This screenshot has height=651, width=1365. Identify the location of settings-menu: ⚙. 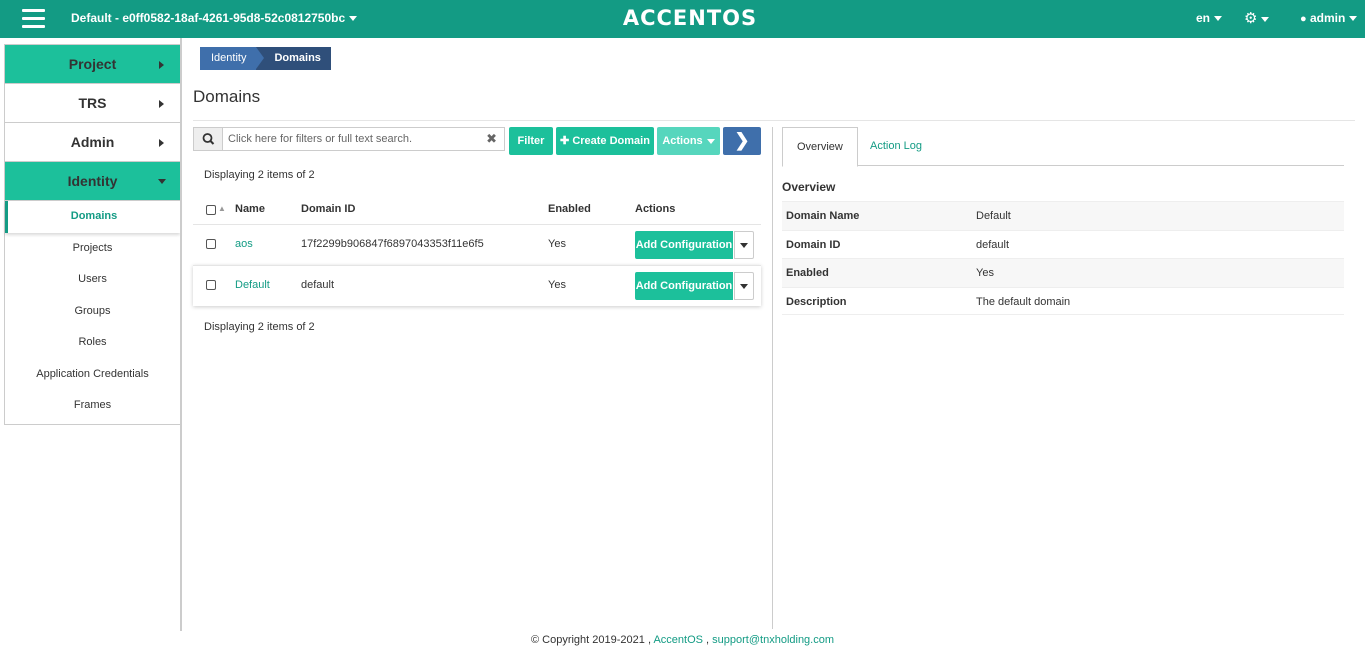
(1257, 18).